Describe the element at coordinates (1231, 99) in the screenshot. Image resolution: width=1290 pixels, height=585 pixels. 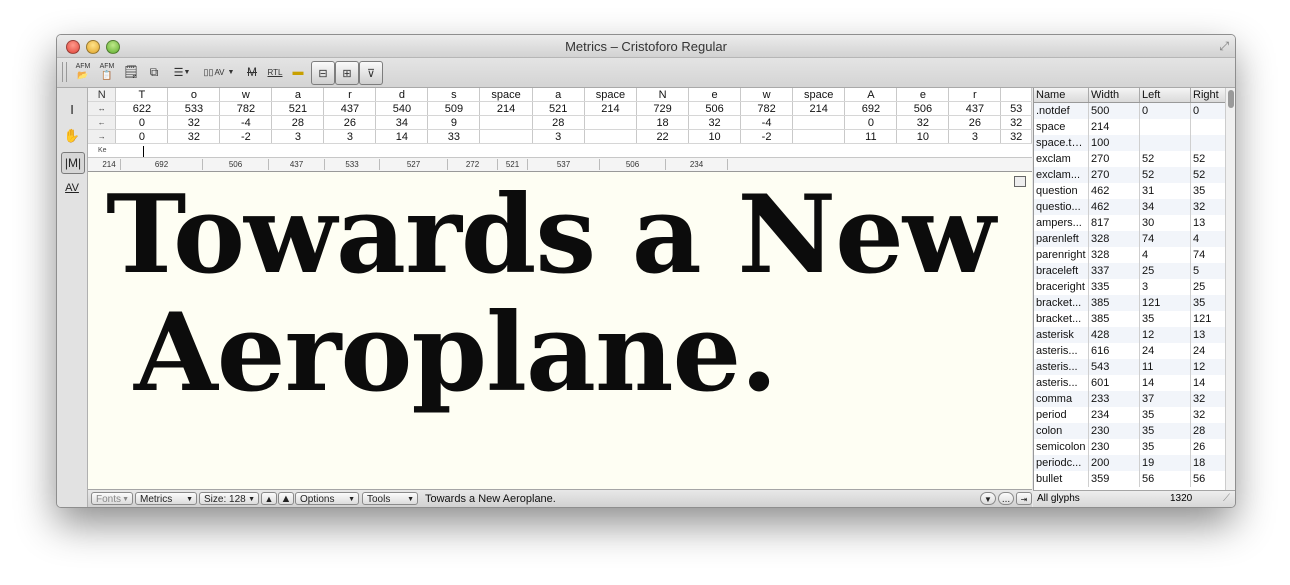
I see `scrollbar-thumb` at that location.